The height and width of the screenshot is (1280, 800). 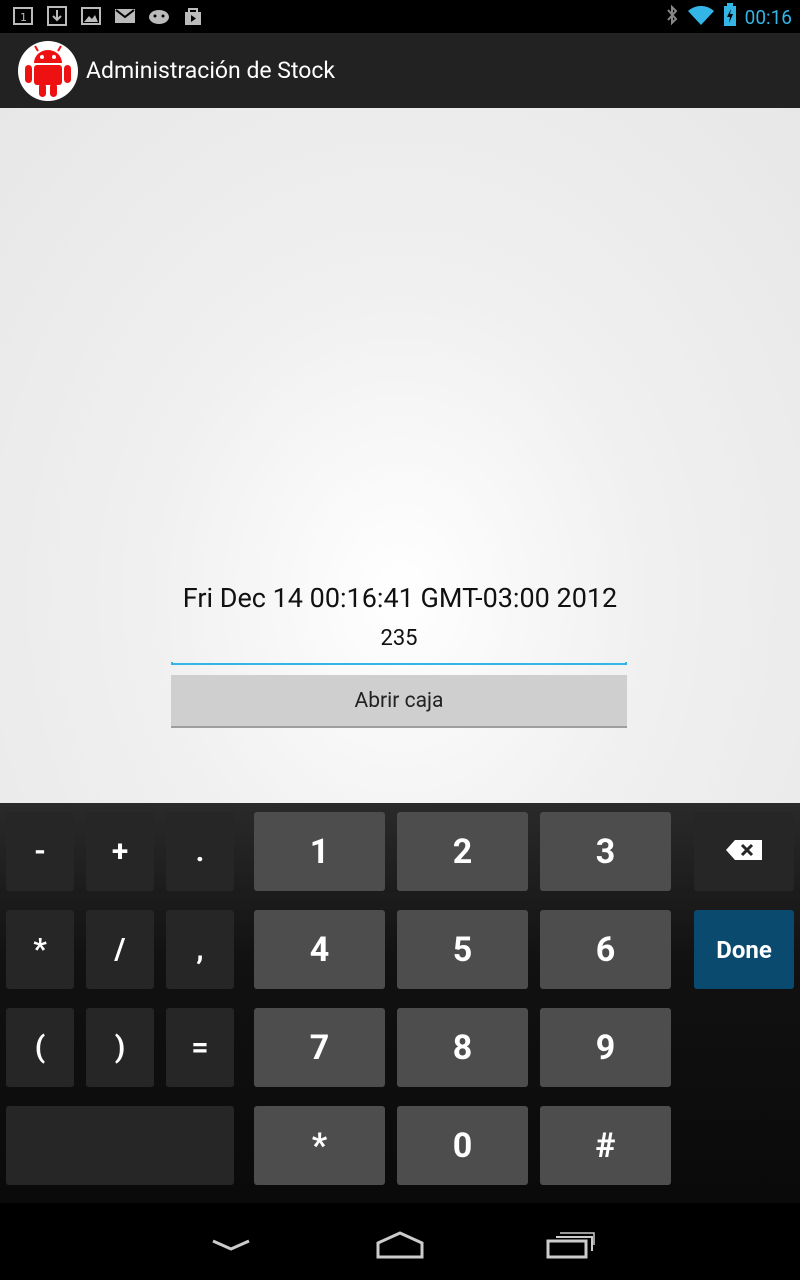 I want to click on key-comma: ,, so click(x=200, y=949).